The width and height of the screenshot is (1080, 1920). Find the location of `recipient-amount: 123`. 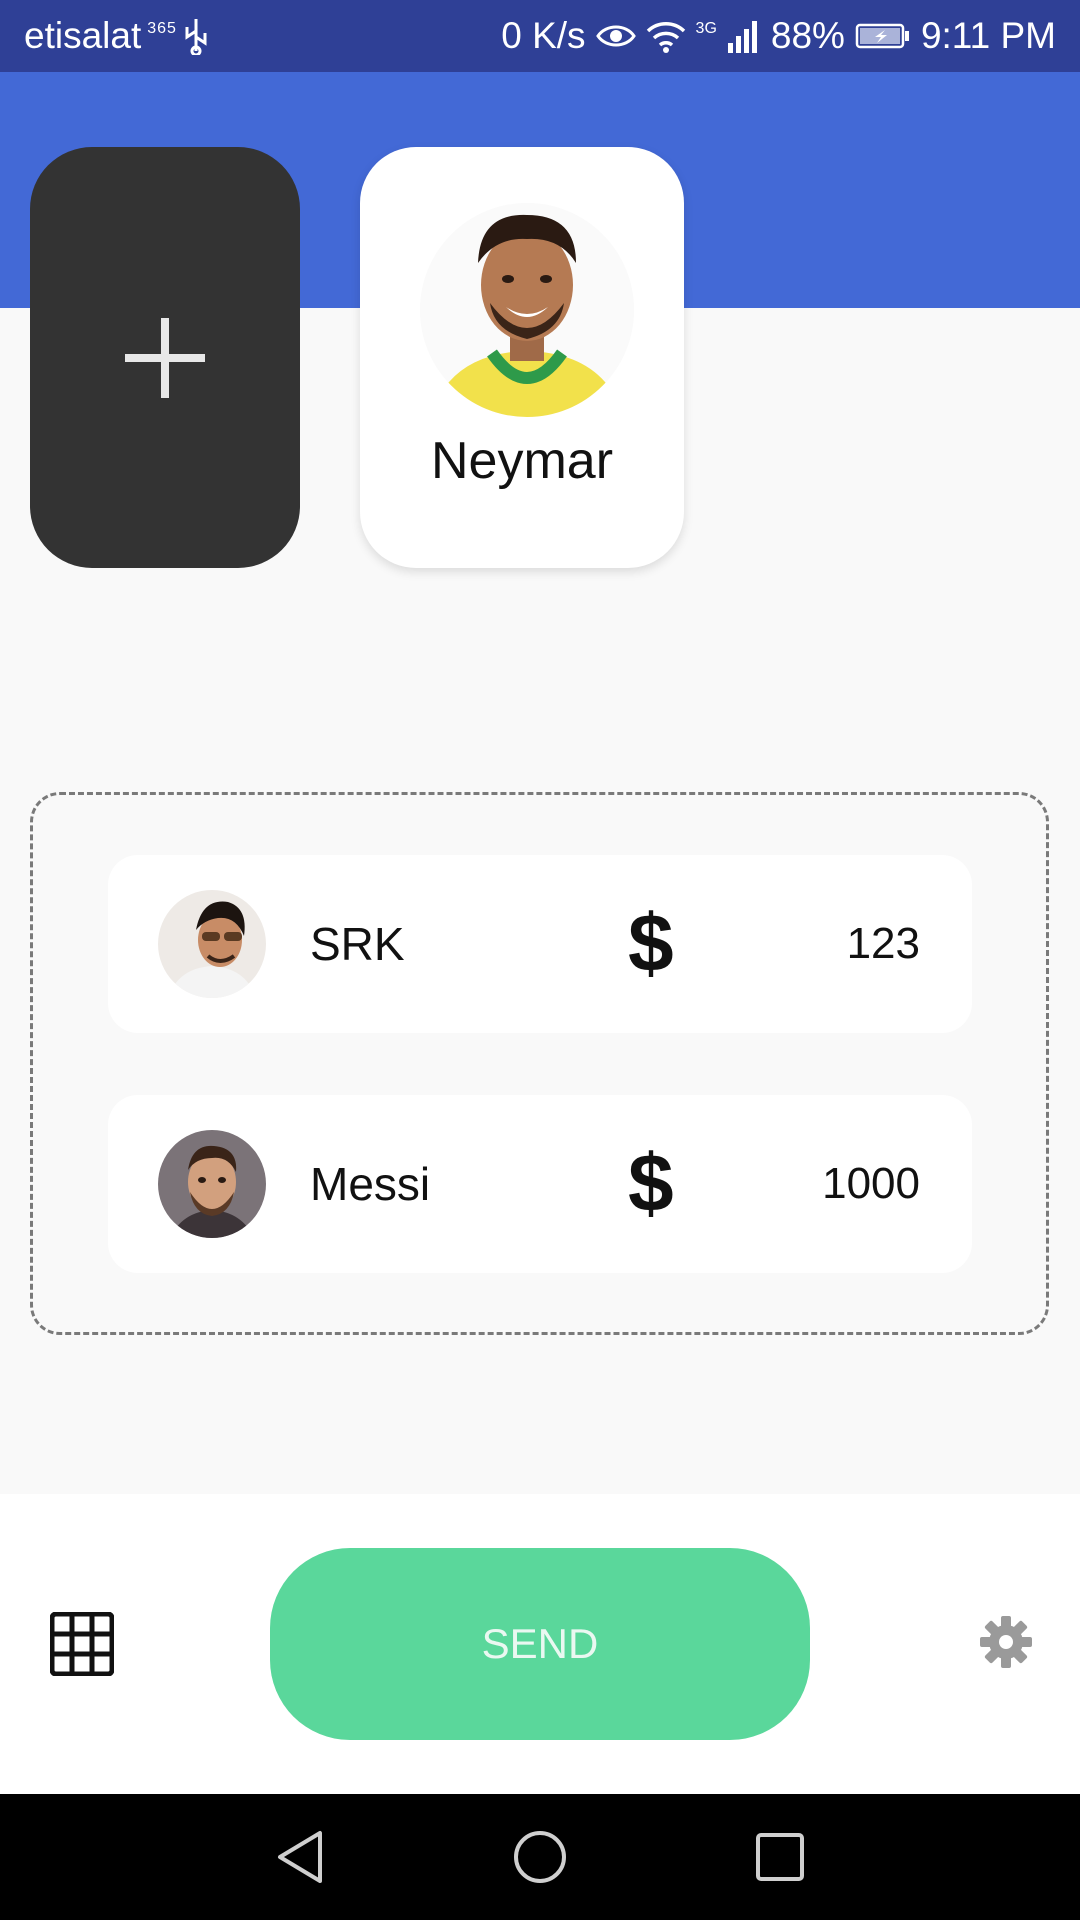

recipient-amount: 123 is located at coordinates (883, 944).